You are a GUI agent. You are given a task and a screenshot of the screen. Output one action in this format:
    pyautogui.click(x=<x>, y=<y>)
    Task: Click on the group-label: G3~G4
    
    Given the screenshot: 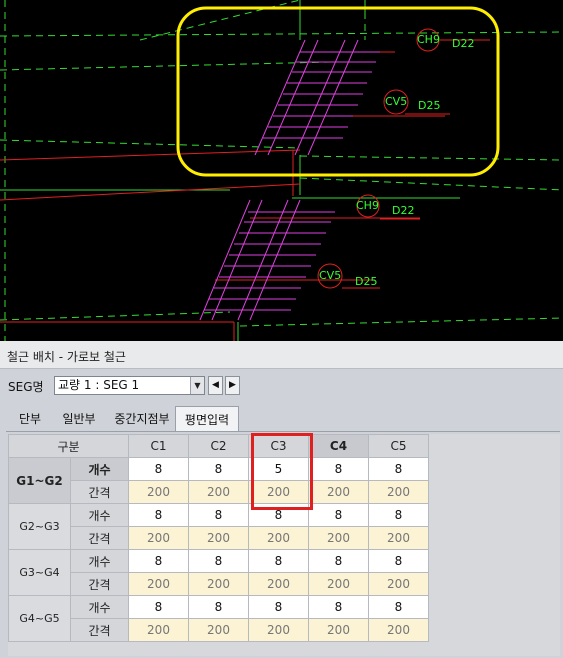 What is the action you would take?
    pyautogui.click(x=39, y=572)
    